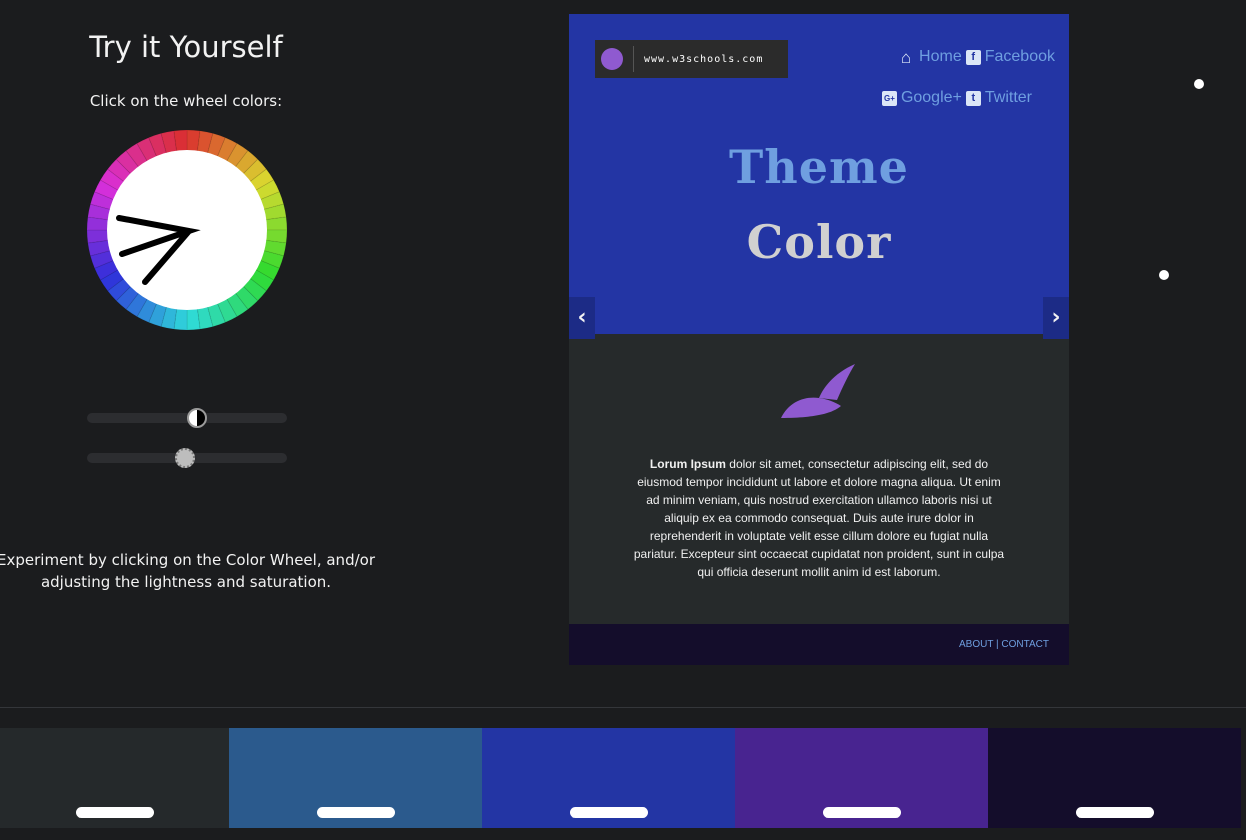 The width and height of the screenshot is (1246, 840). Describe the element at coordinates (973, 98) in the screenshot. I see `twitter-icon: t` at that location.